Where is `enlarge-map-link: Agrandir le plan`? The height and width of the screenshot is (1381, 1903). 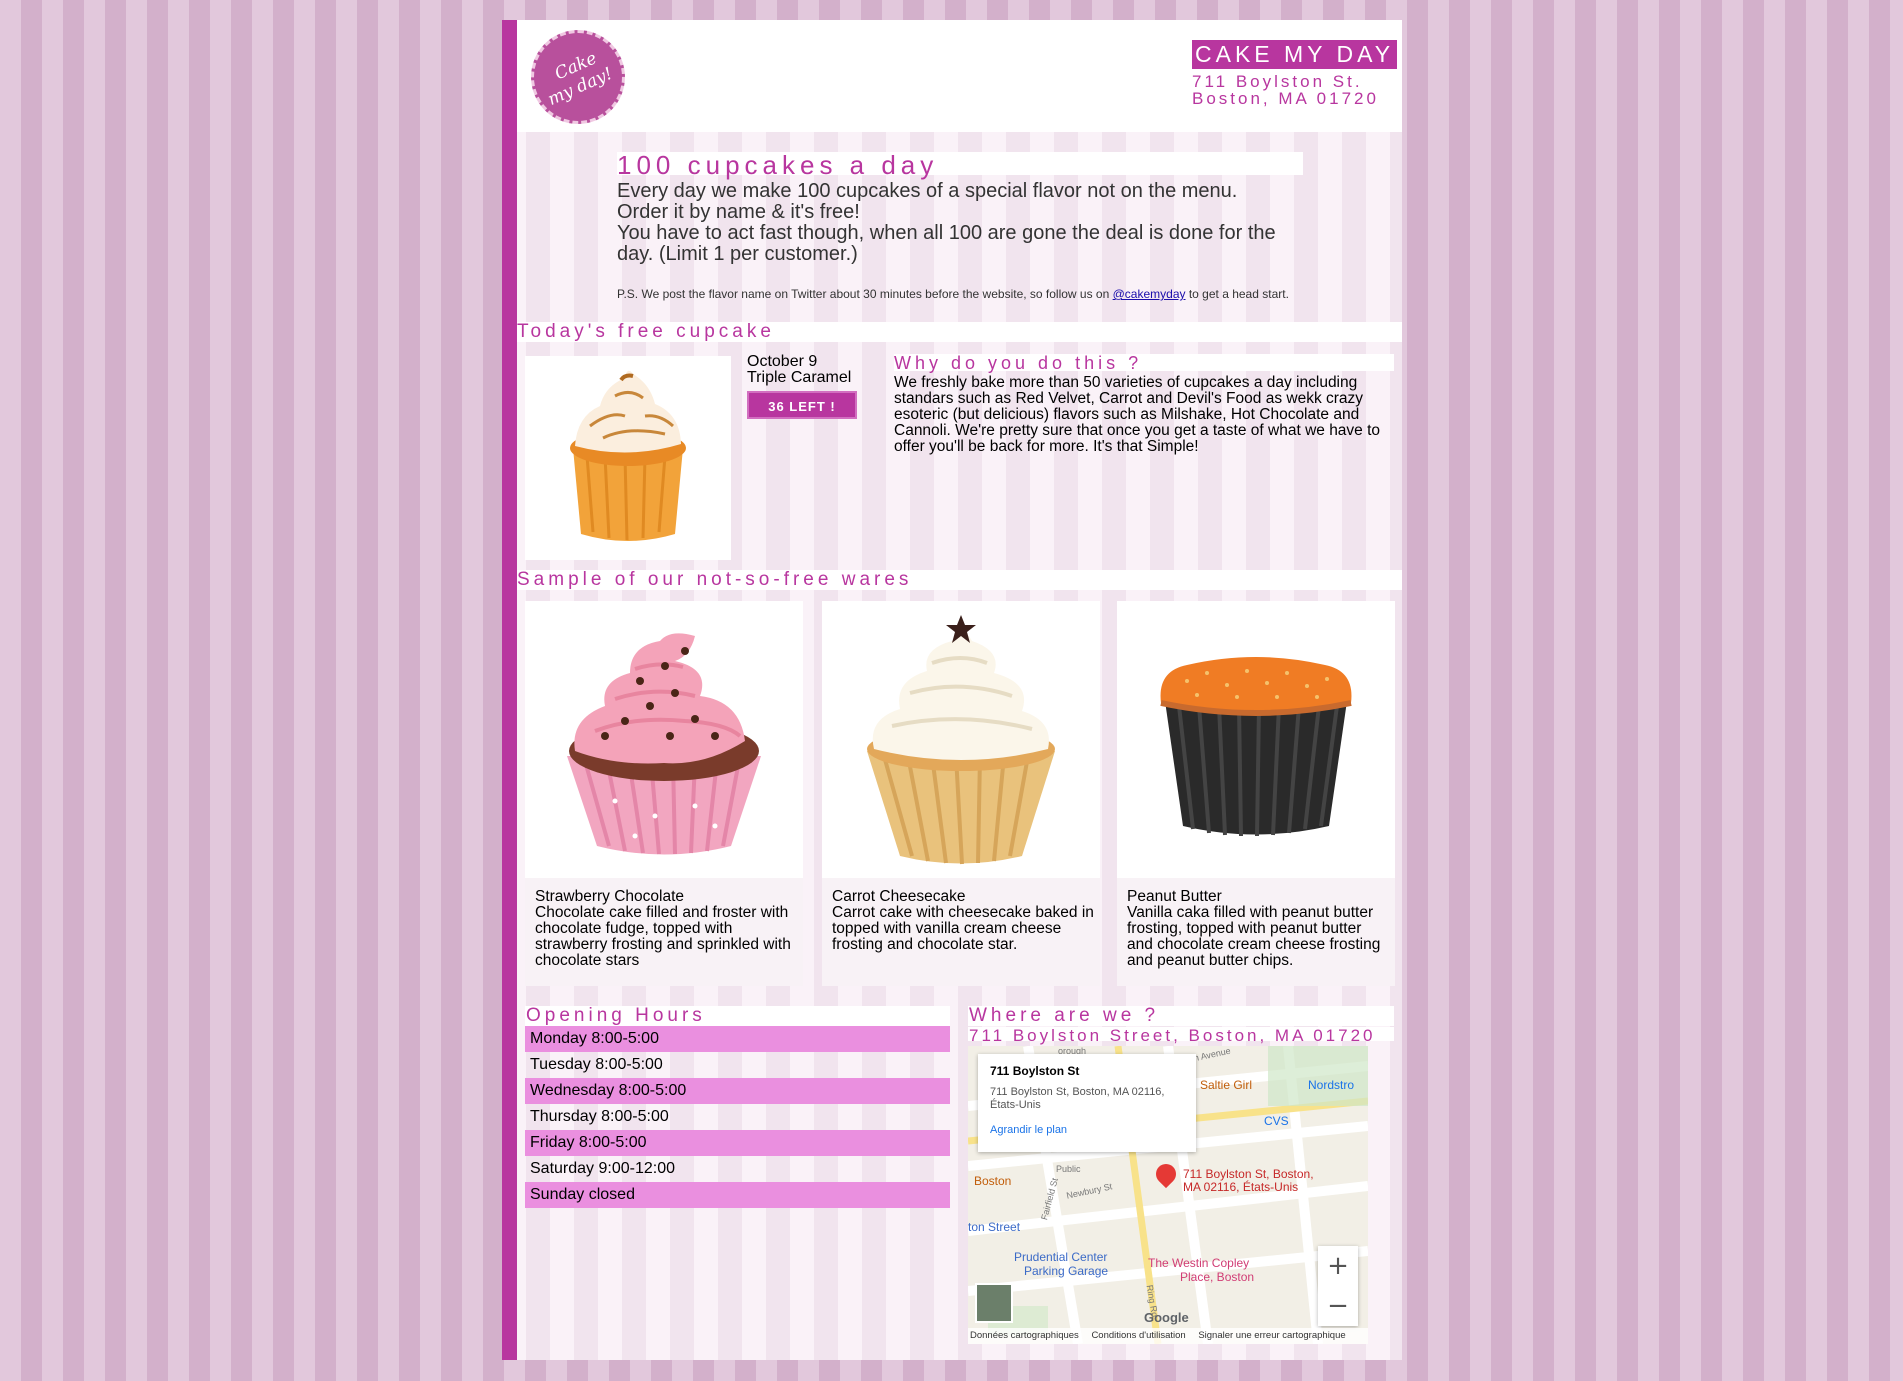
enlarge-map-link: Agrandir le plan is located at coordinates (1087, 1130).